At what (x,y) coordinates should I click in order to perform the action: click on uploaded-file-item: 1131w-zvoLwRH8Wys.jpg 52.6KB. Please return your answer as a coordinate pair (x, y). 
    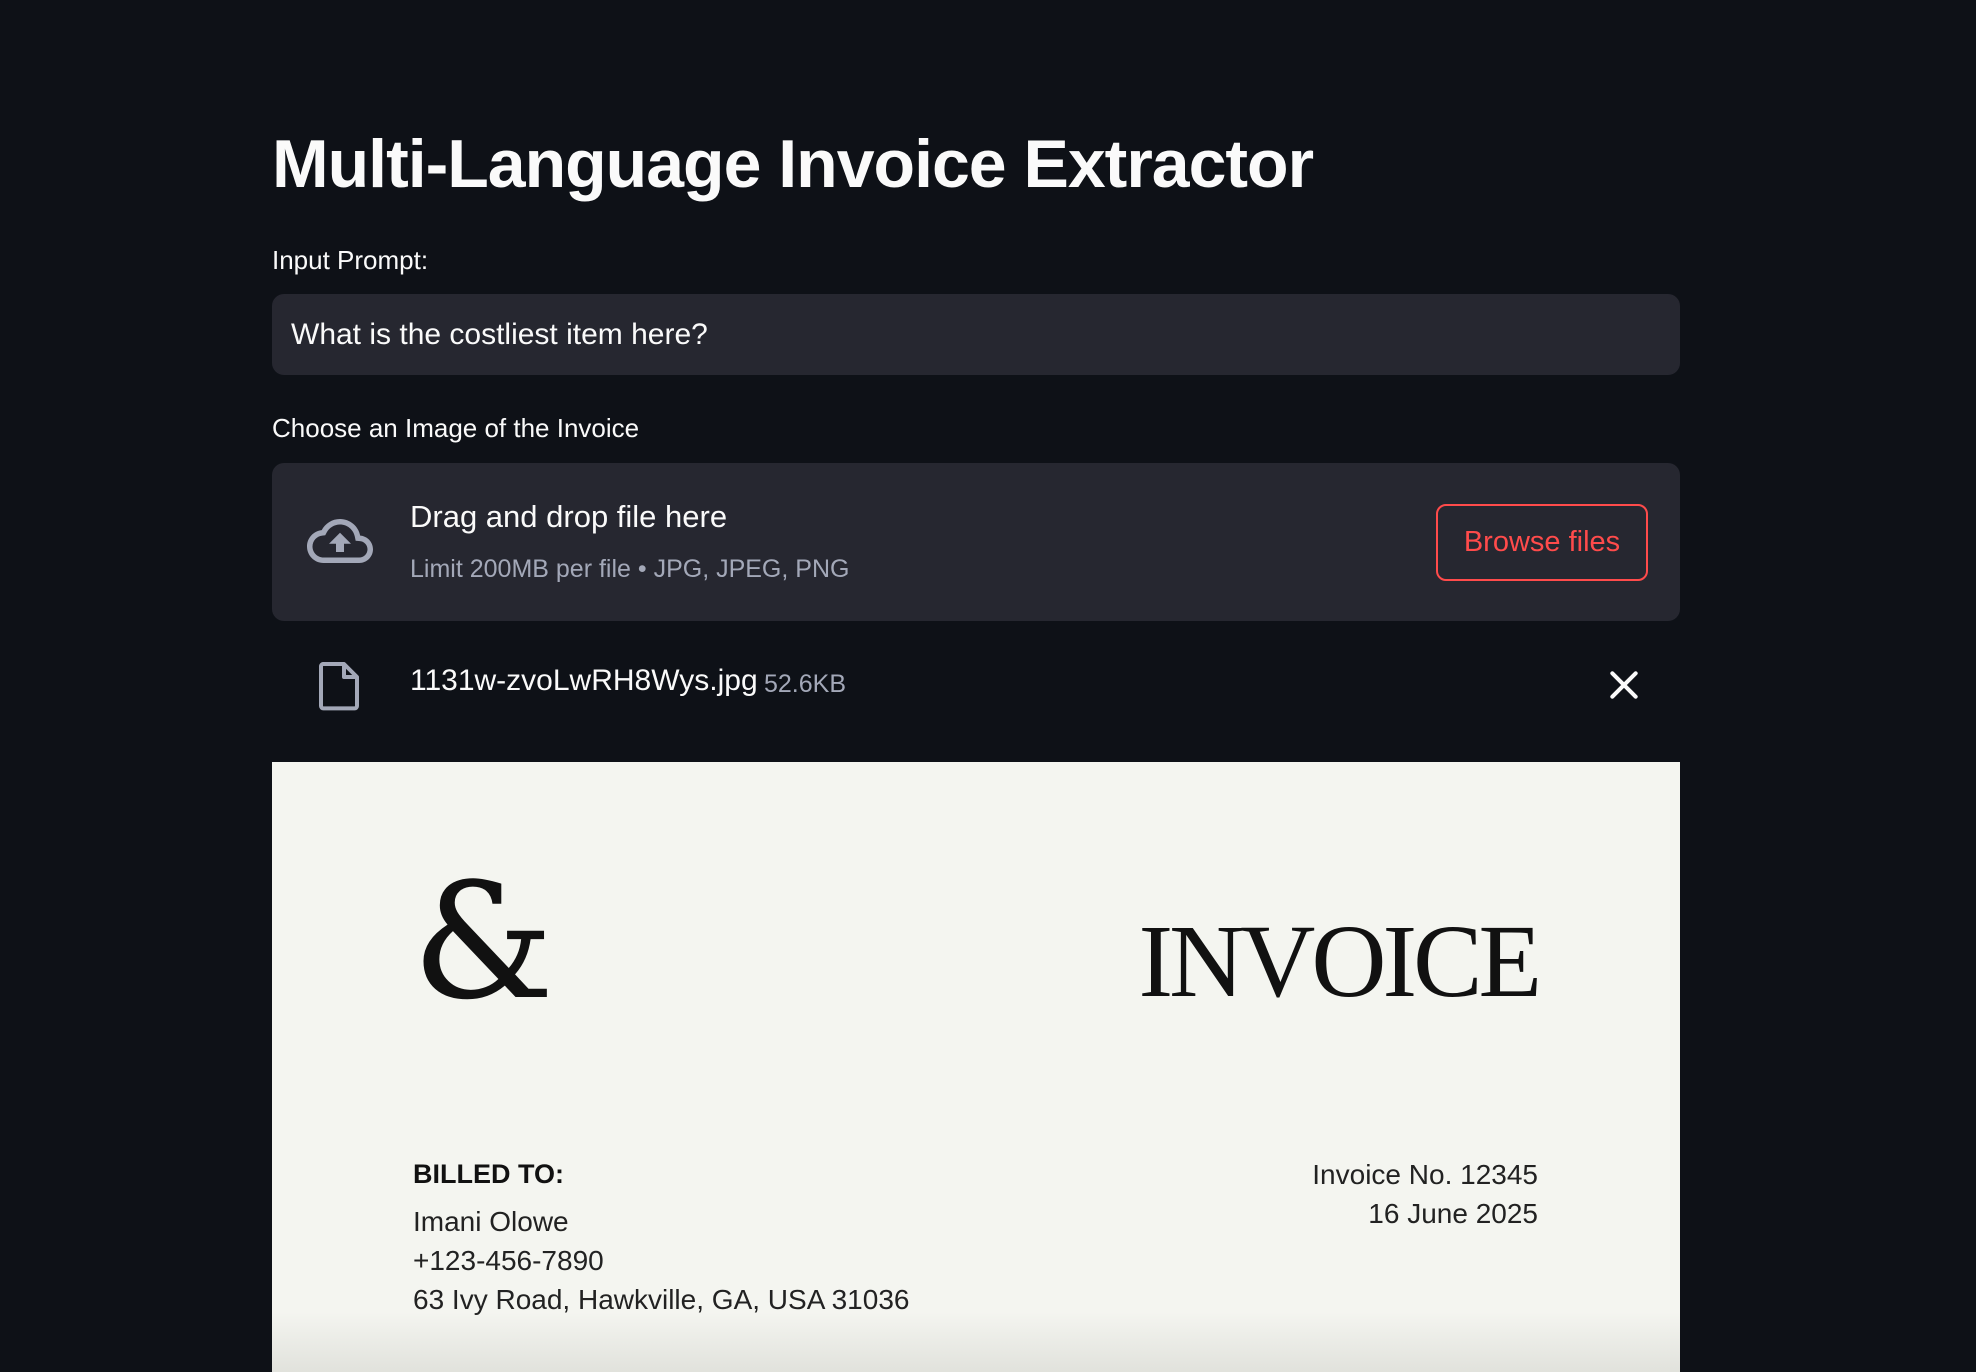
    Looking at the image, I should click on (976, 685).